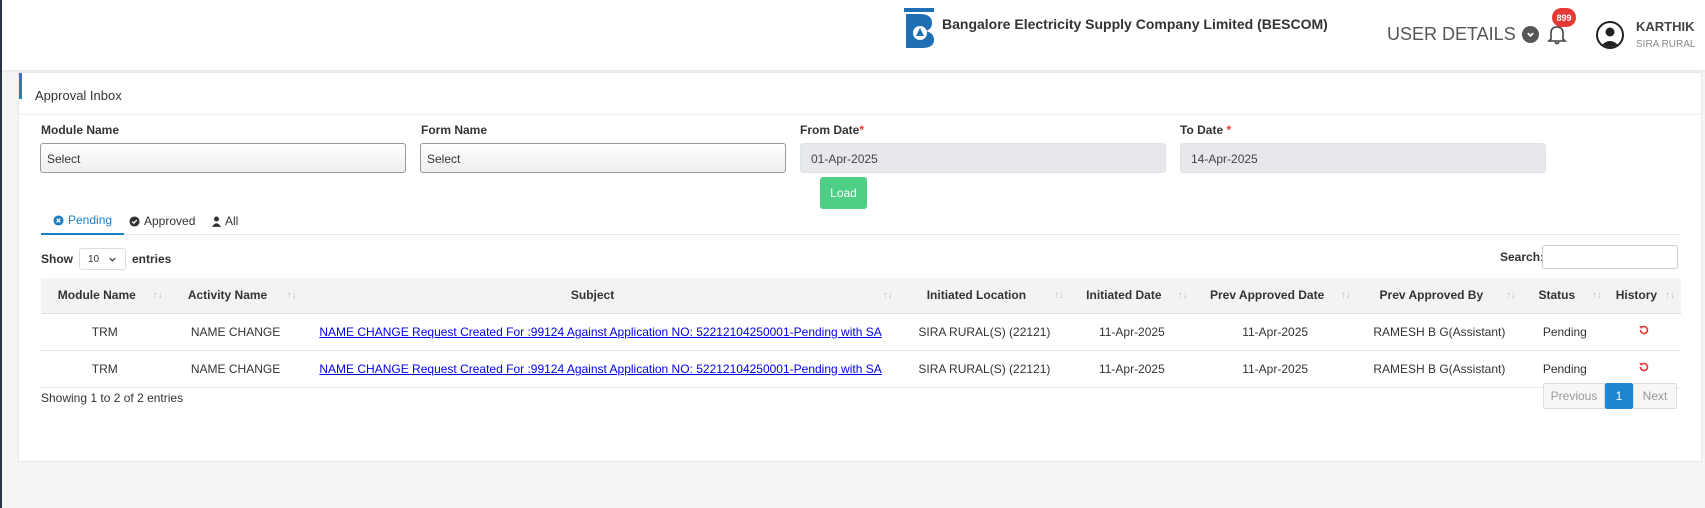 The image size is (1705, 508). I want to click on avatar, so click(1610, 35).